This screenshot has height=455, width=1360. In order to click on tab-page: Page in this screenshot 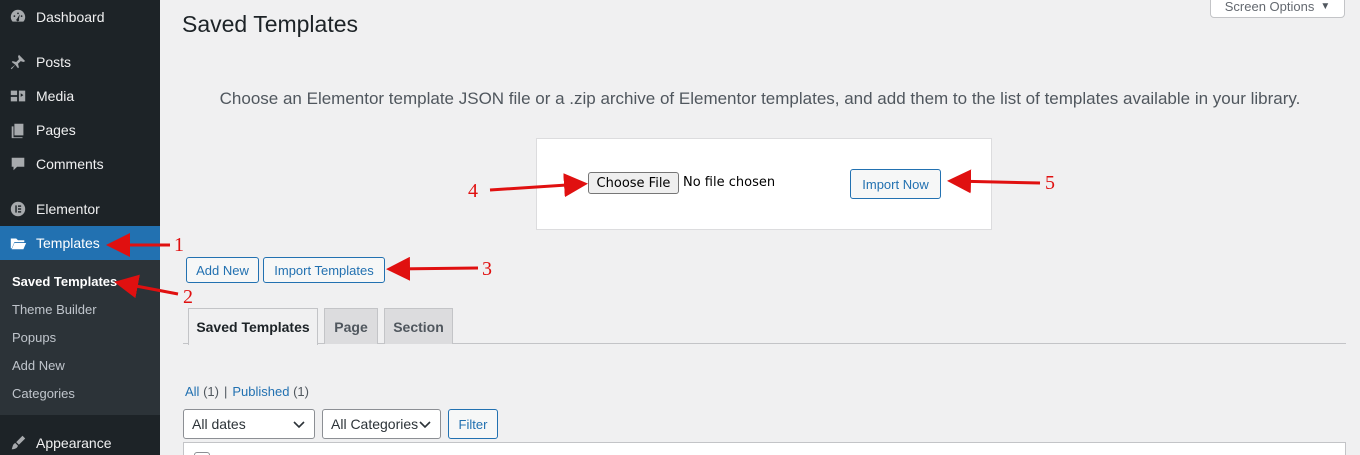, I will do `click(351, 326)`.